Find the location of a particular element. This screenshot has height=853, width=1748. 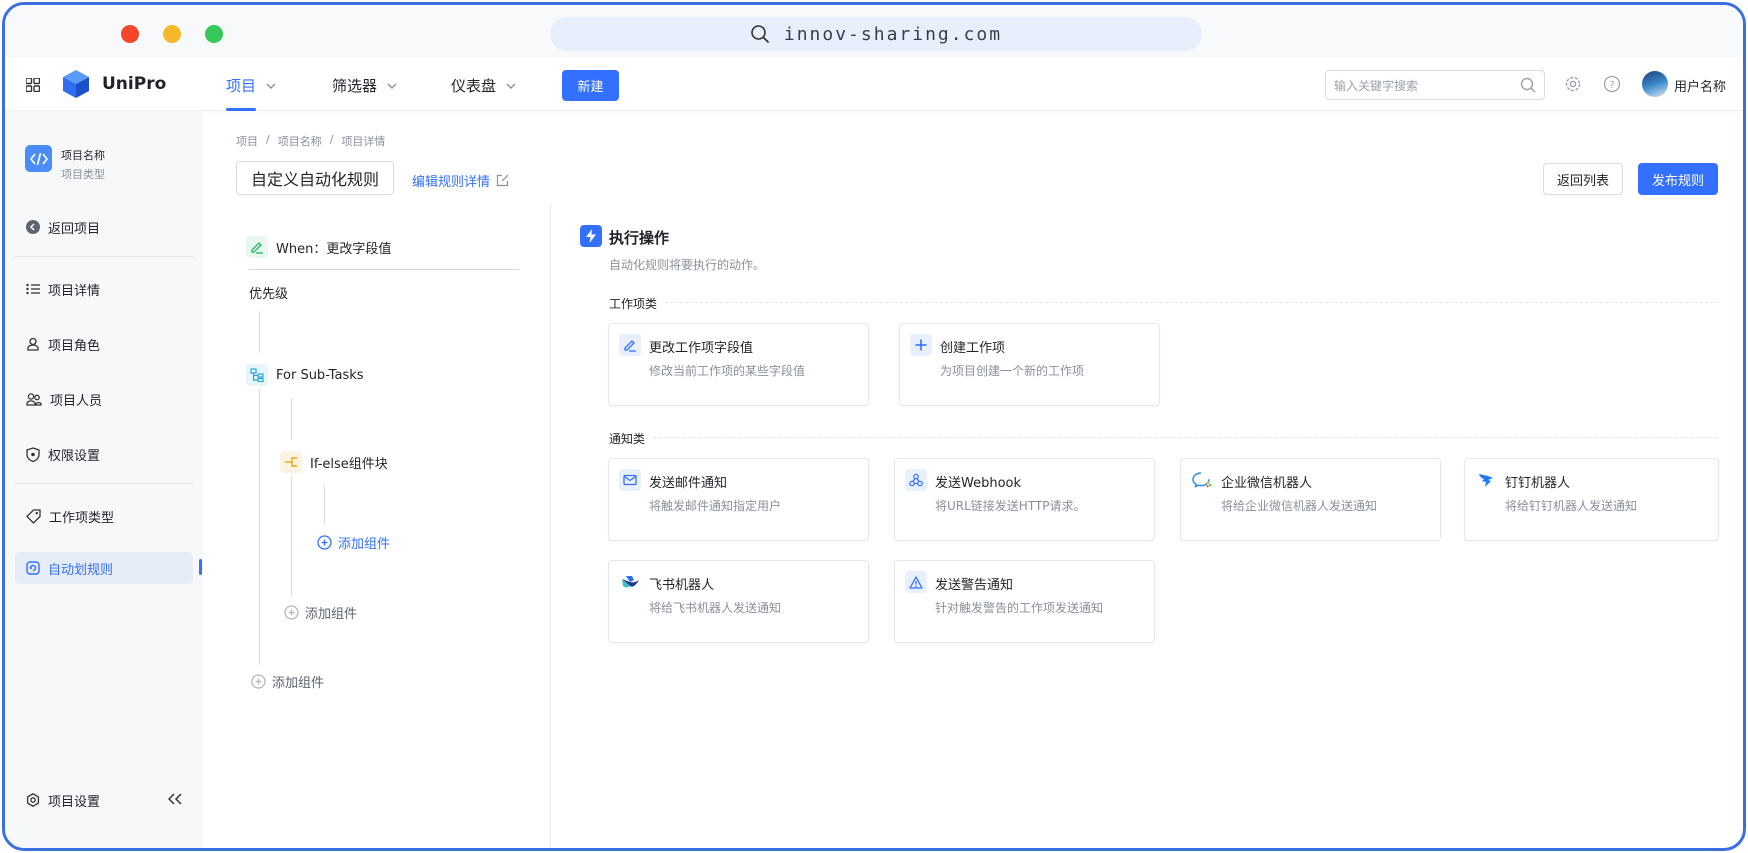

edit-rule-details-link: 编辑规则详情 is located at coordinates (460, 180).